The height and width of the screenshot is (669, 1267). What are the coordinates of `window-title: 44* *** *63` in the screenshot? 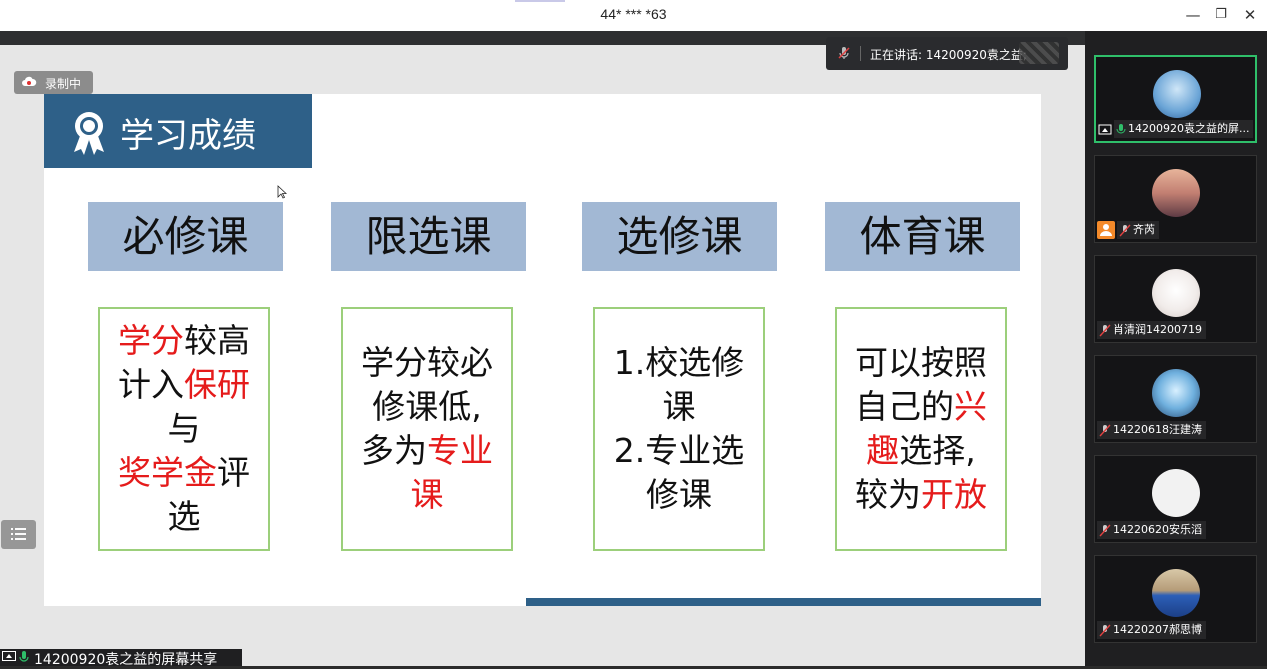 It's located at (633, 14).